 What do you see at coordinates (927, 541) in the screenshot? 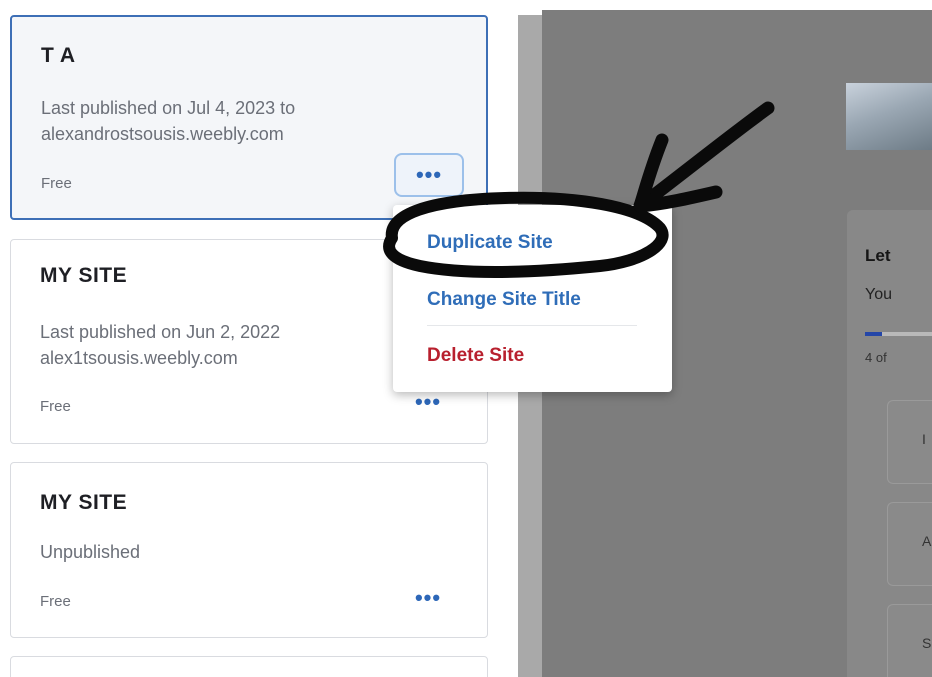
I see `task-label: A` at bounding box center [927, 541].